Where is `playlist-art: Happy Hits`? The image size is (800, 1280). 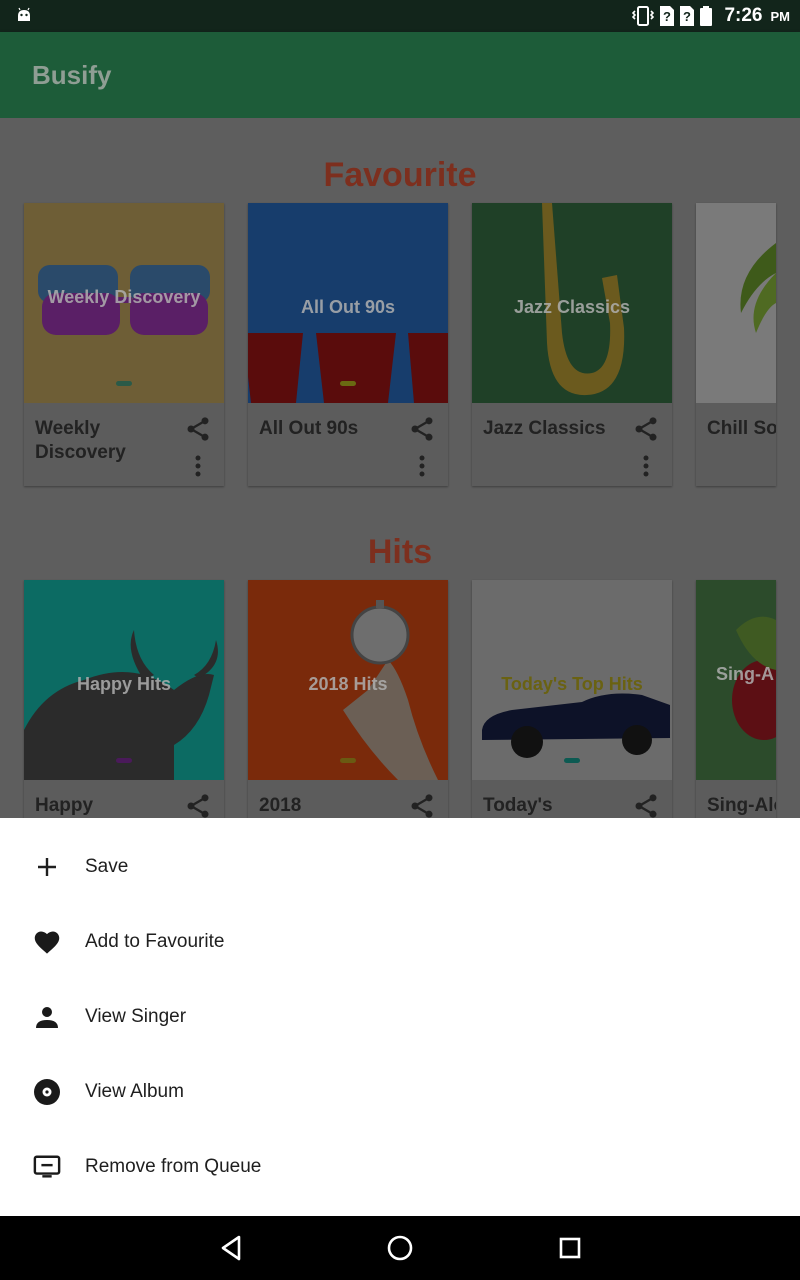
playlist-art: Happy Hits is located at coordinates (124, 680).